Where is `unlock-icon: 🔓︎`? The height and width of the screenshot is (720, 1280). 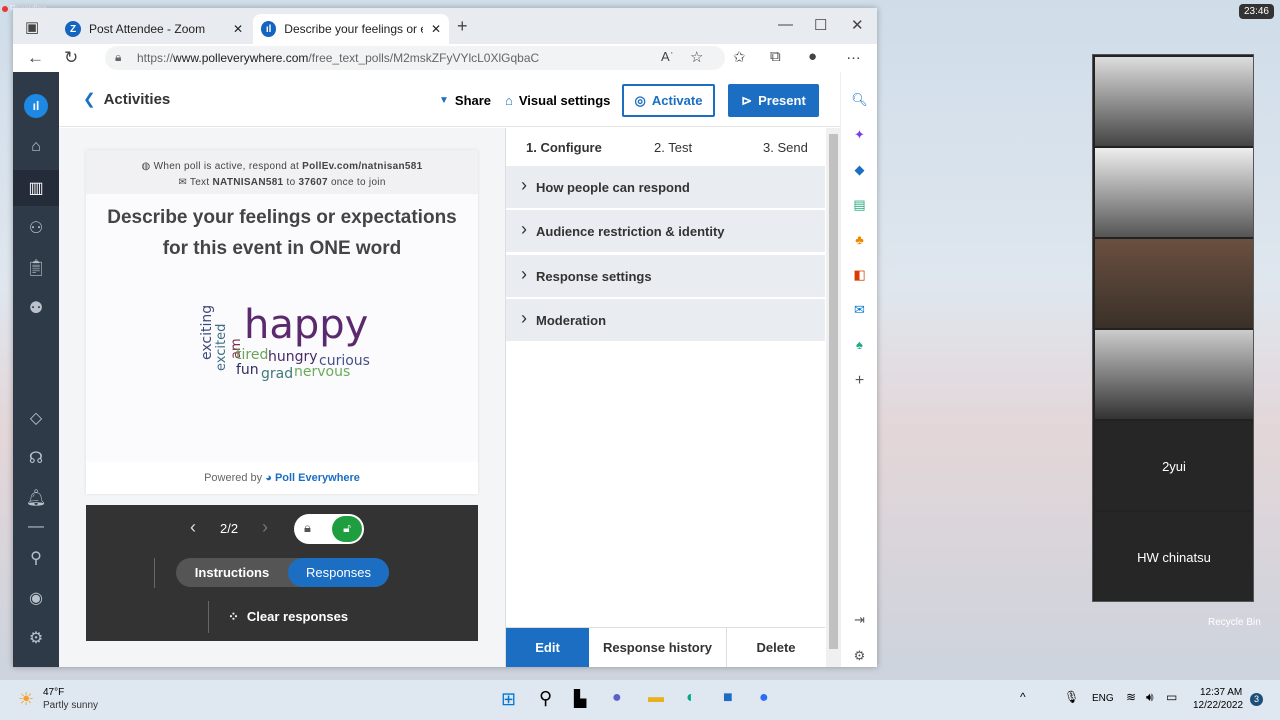 unlock-icon: 🔓︎ is located at coordinates (347, 529).